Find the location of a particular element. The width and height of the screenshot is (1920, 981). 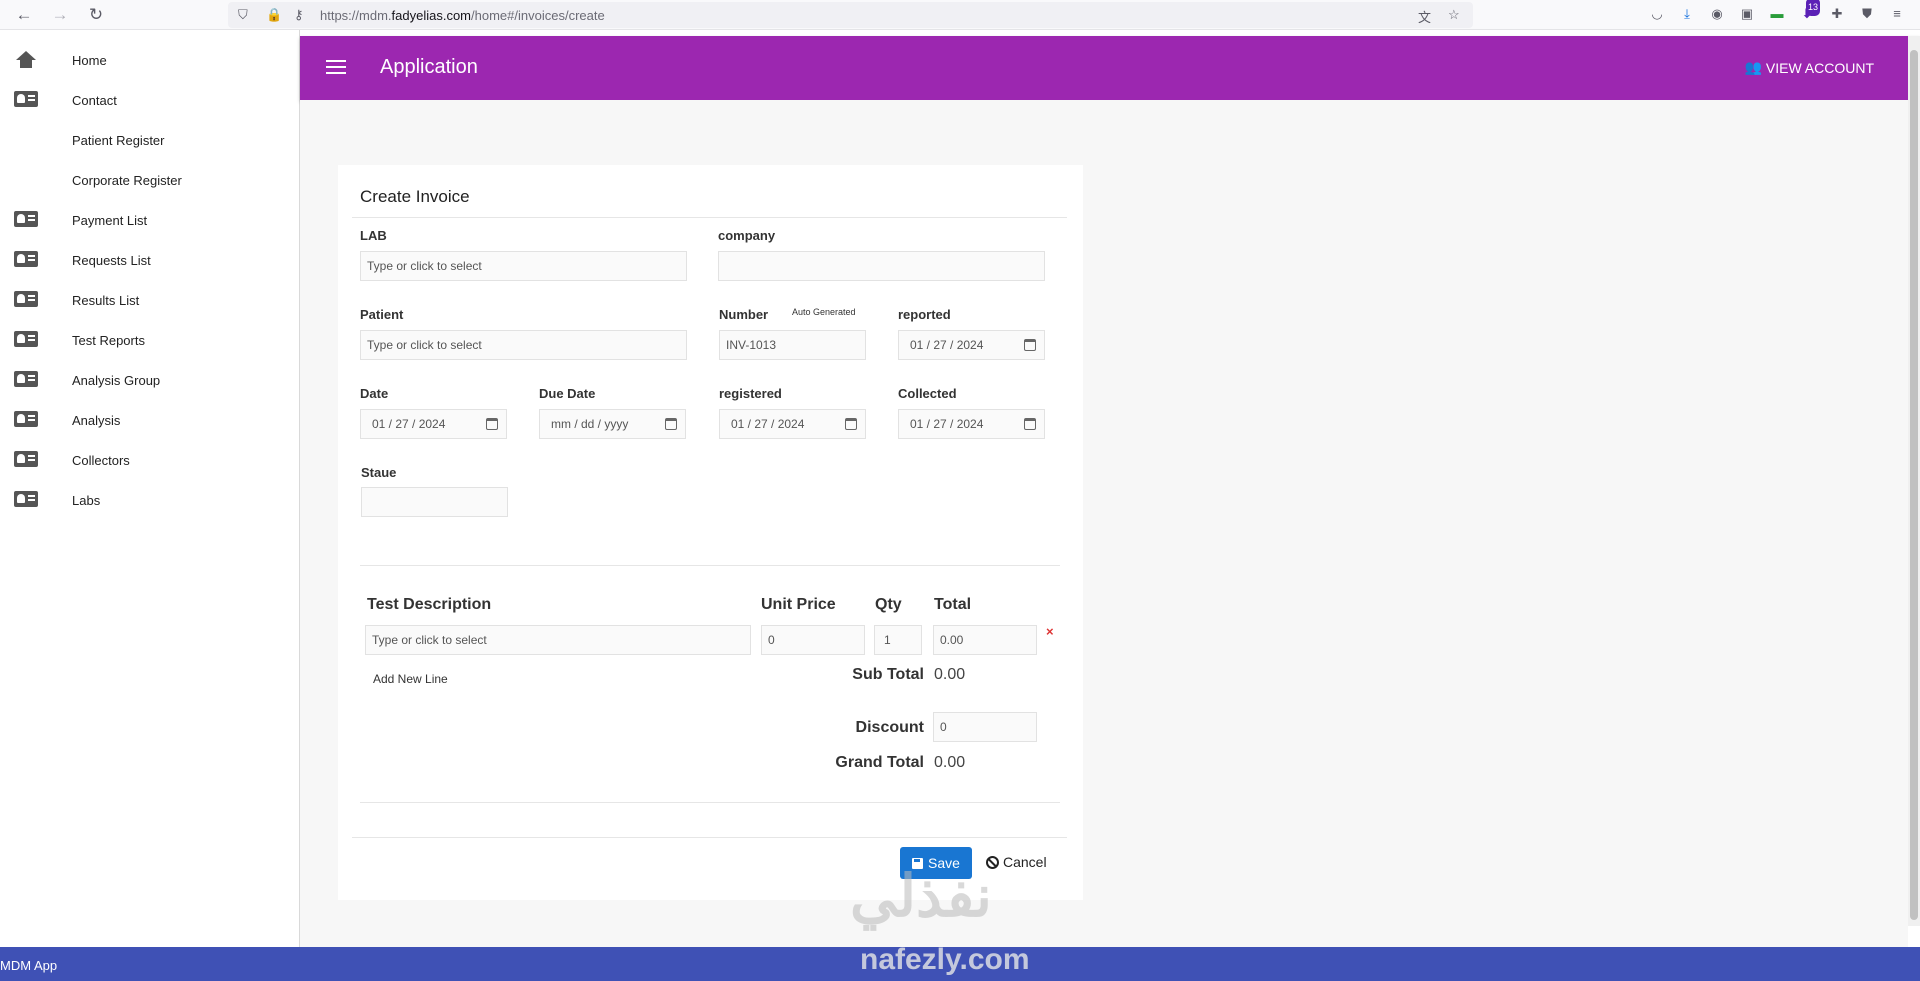

sidebar-item-analysis: Analysis is located at coordinates (150, 420).